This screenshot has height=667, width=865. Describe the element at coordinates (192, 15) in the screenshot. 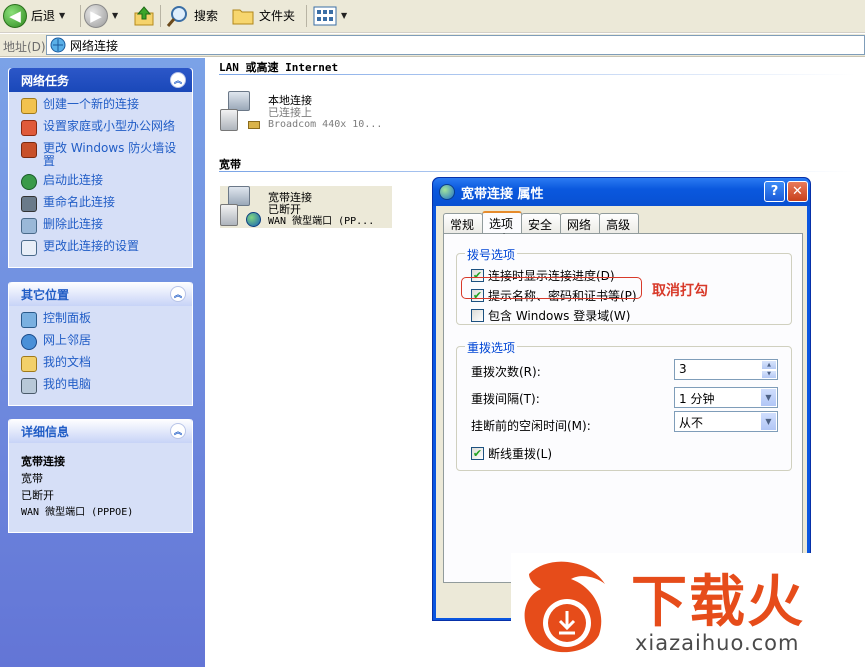

I see `search-button: 搜索` at that location.